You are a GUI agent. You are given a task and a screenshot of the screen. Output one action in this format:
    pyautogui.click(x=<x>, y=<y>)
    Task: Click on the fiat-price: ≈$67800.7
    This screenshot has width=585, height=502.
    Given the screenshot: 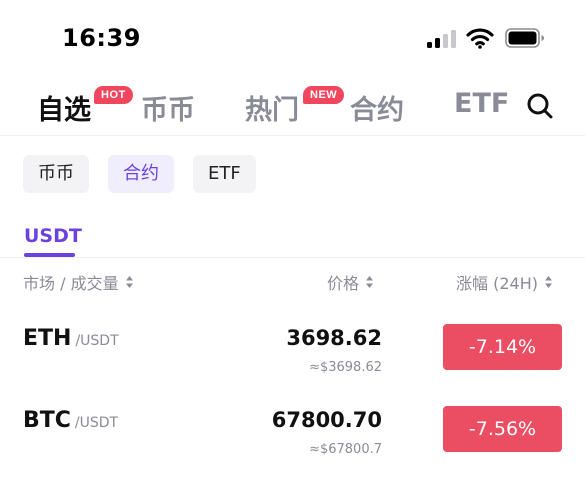 What is the action you would take?
    pyautogui.click(x=345, y=449)
    